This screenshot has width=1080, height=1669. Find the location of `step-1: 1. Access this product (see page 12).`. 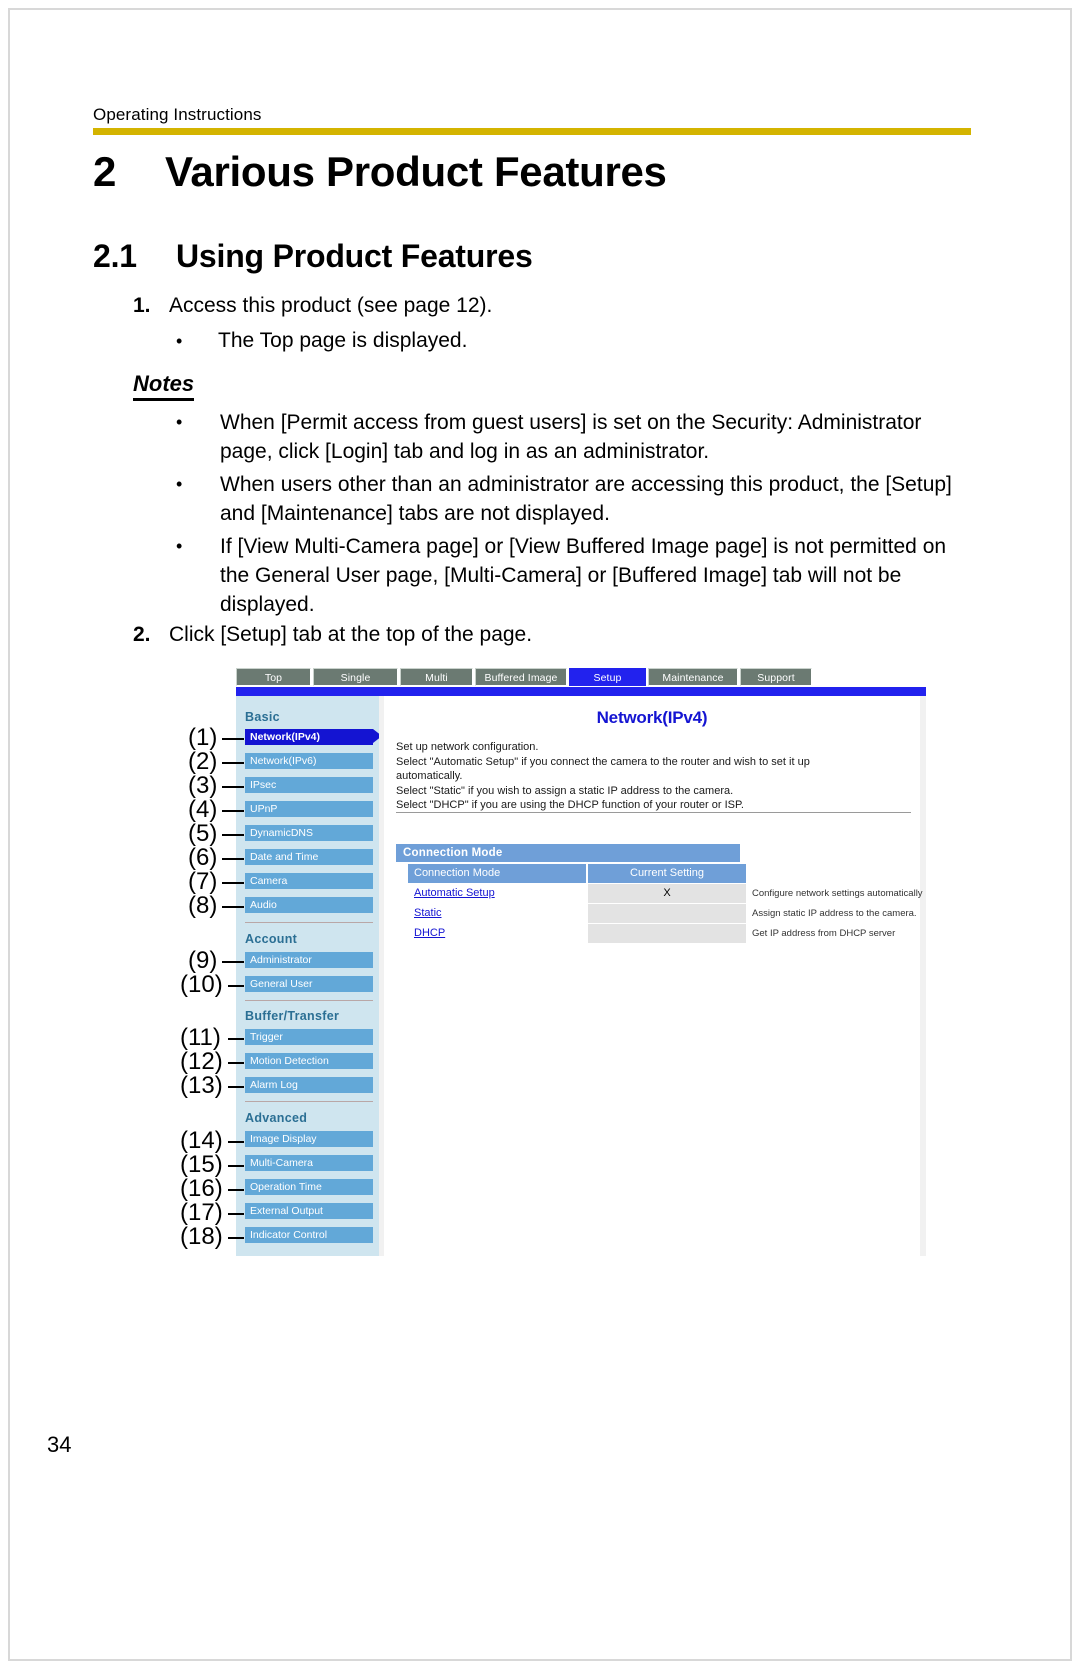

step-1: 1. Access this product (see page 12). is located at coordinates (543, 306).